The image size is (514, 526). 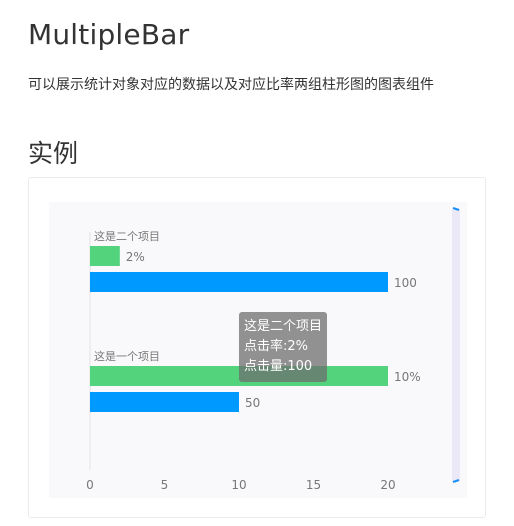 What do you see at coordinates (238, 485) in the screenshot?
I see `x-tick-label: 10` at bounding box center [238, 485].